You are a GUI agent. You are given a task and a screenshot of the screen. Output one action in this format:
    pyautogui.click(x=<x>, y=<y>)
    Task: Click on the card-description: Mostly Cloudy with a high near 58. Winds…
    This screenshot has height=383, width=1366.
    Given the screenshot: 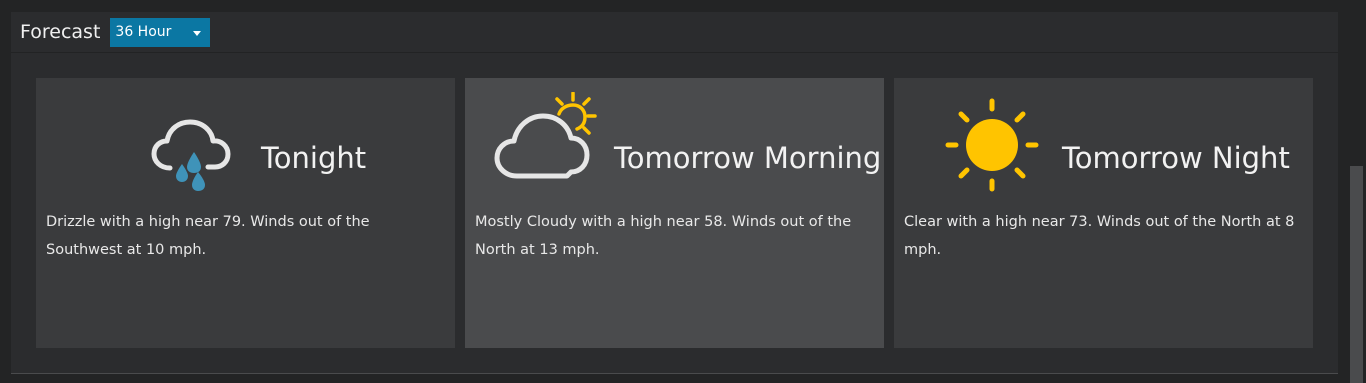 What is the action you would take?
    pyautogui.click(x=663, y=236)
    